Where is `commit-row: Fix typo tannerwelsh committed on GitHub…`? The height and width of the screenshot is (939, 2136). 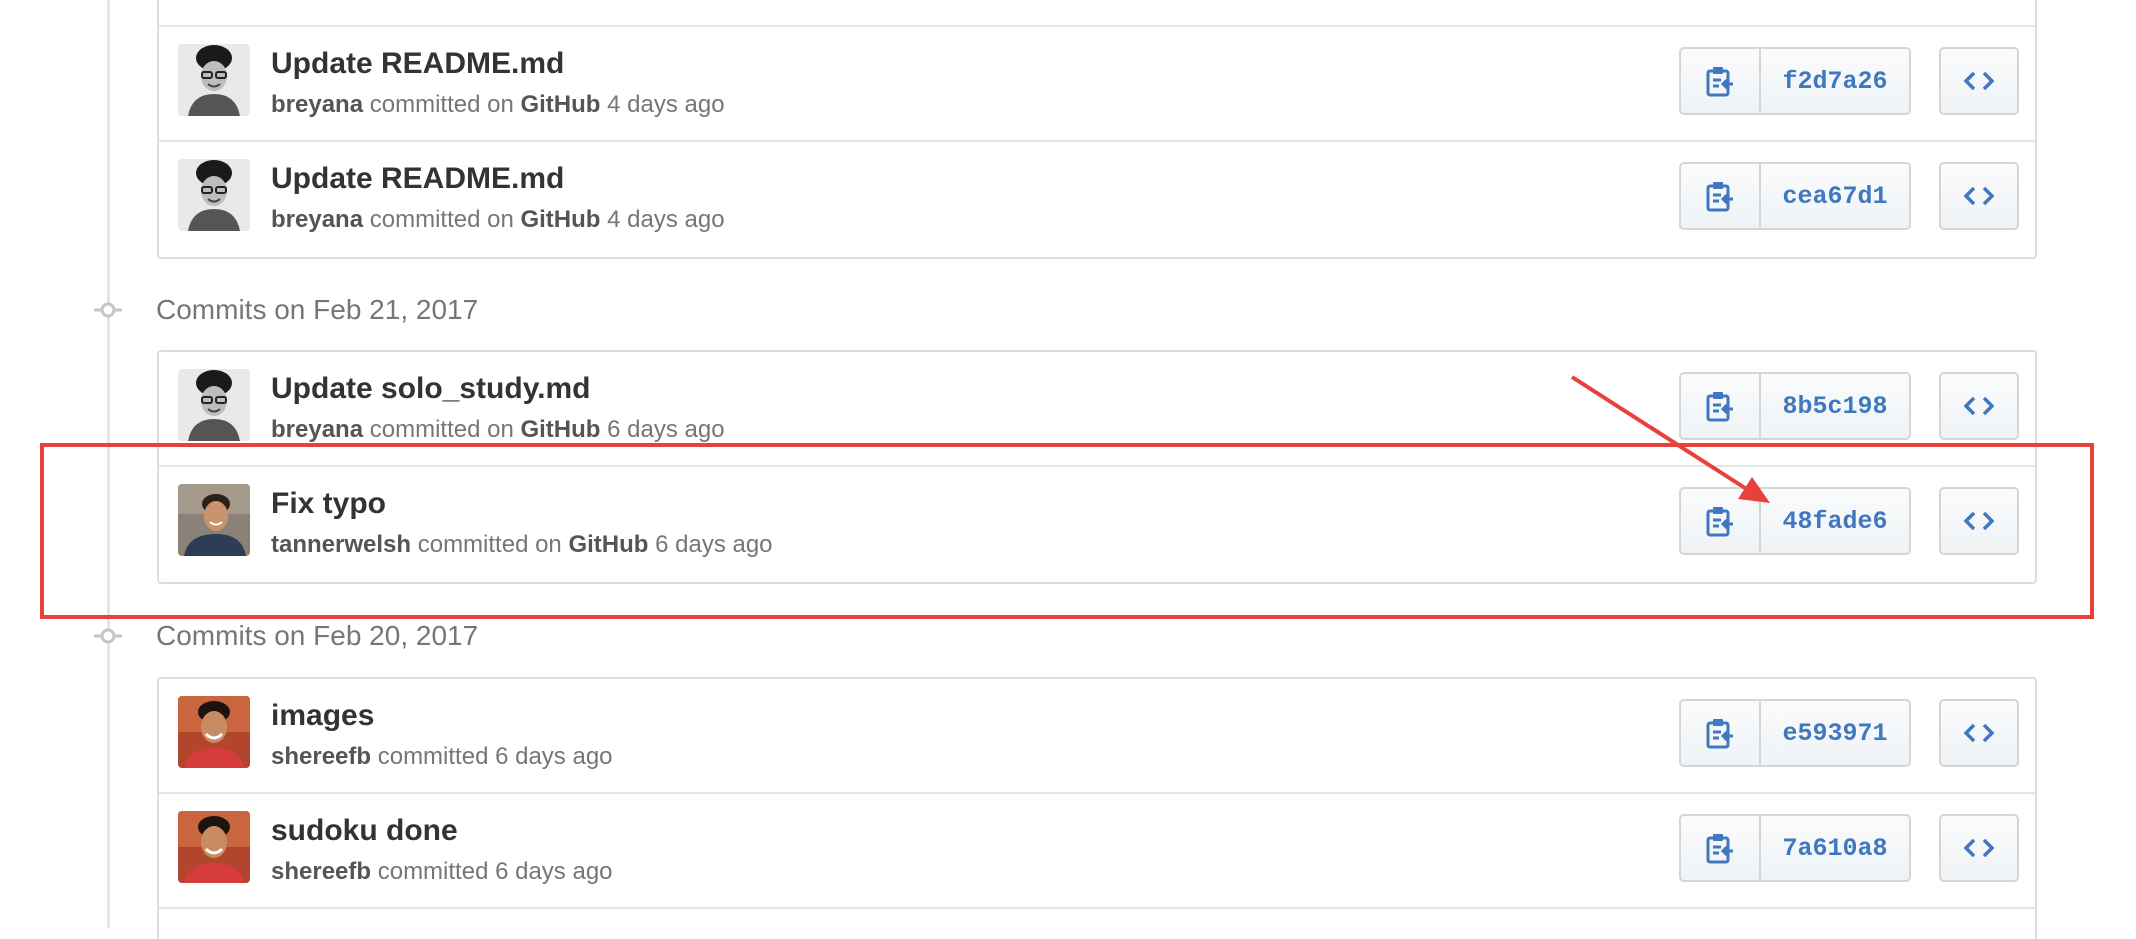 commit-row: Fix typo tannerwelsh committed on GitHub… is located at coordinates (1097, 524).